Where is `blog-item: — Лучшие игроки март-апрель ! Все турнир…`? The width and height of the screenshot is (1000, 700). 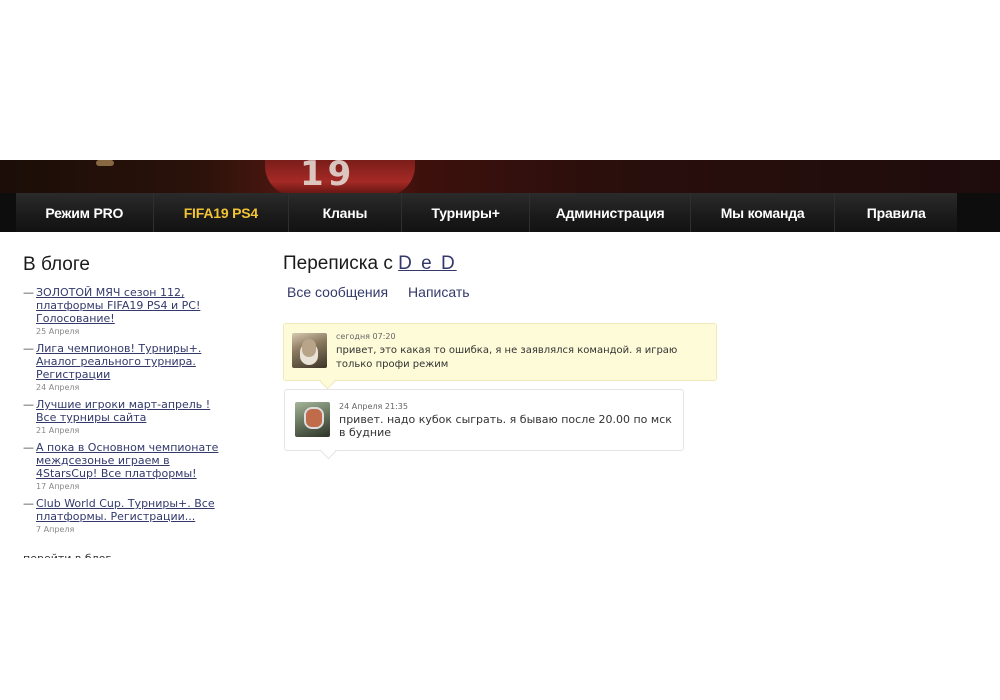 blog-item: — Лучшие игроки март-апрель ! Все турнир… is located at coordinates (123, 416).